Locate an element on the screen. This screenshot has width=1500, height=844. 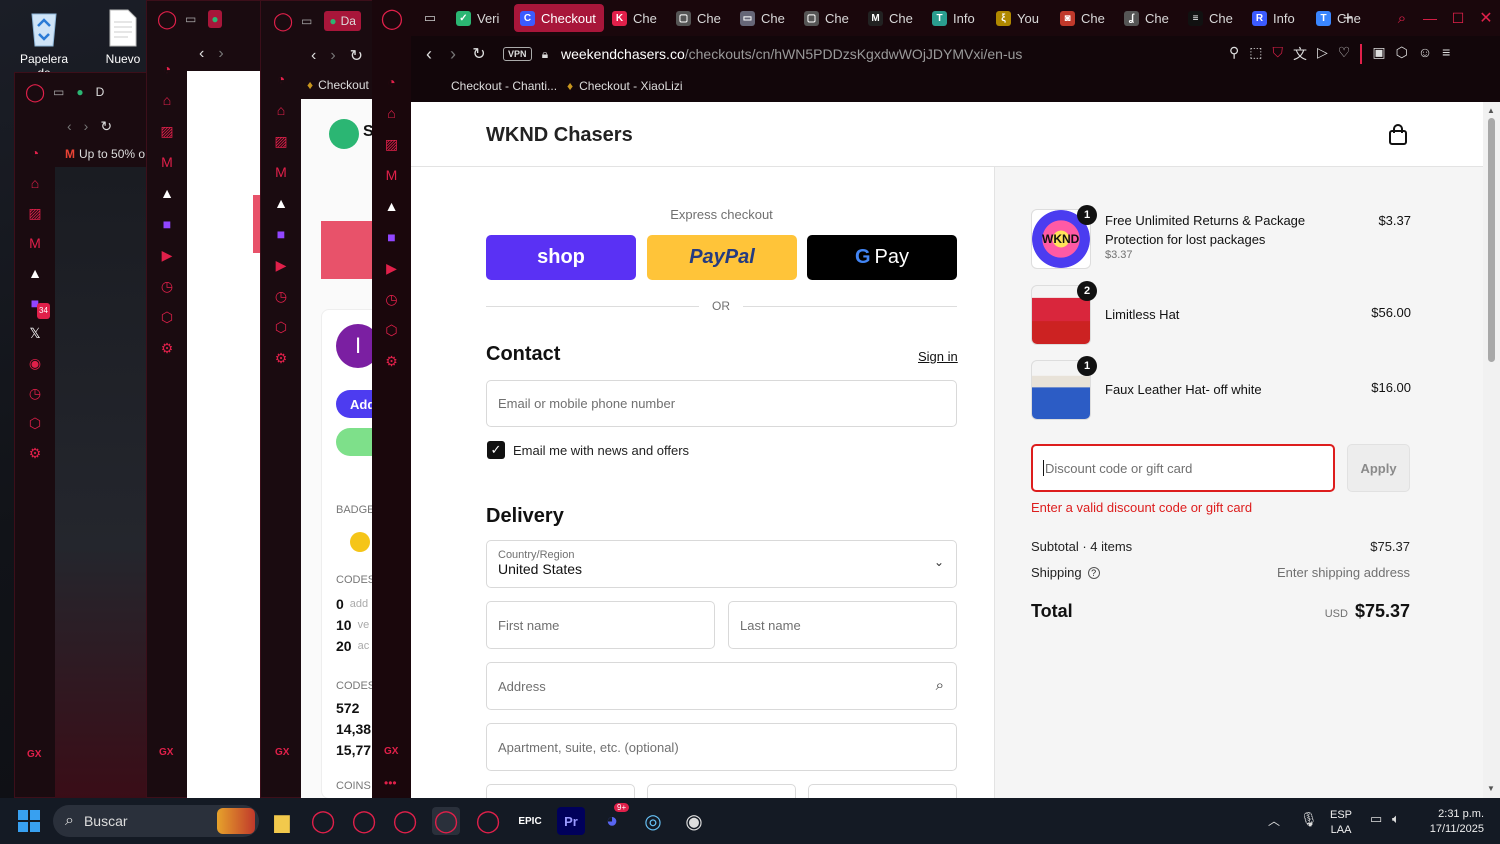
search-icon: ⌕ is located at coordinates (1402, 18).